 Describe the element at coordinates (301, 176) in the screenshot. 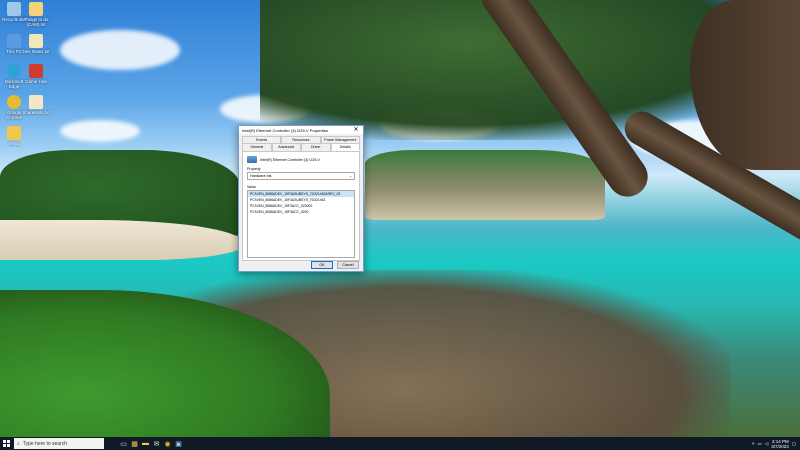

I see `property-dropdown: Hardware Ids ⌄` at that location.